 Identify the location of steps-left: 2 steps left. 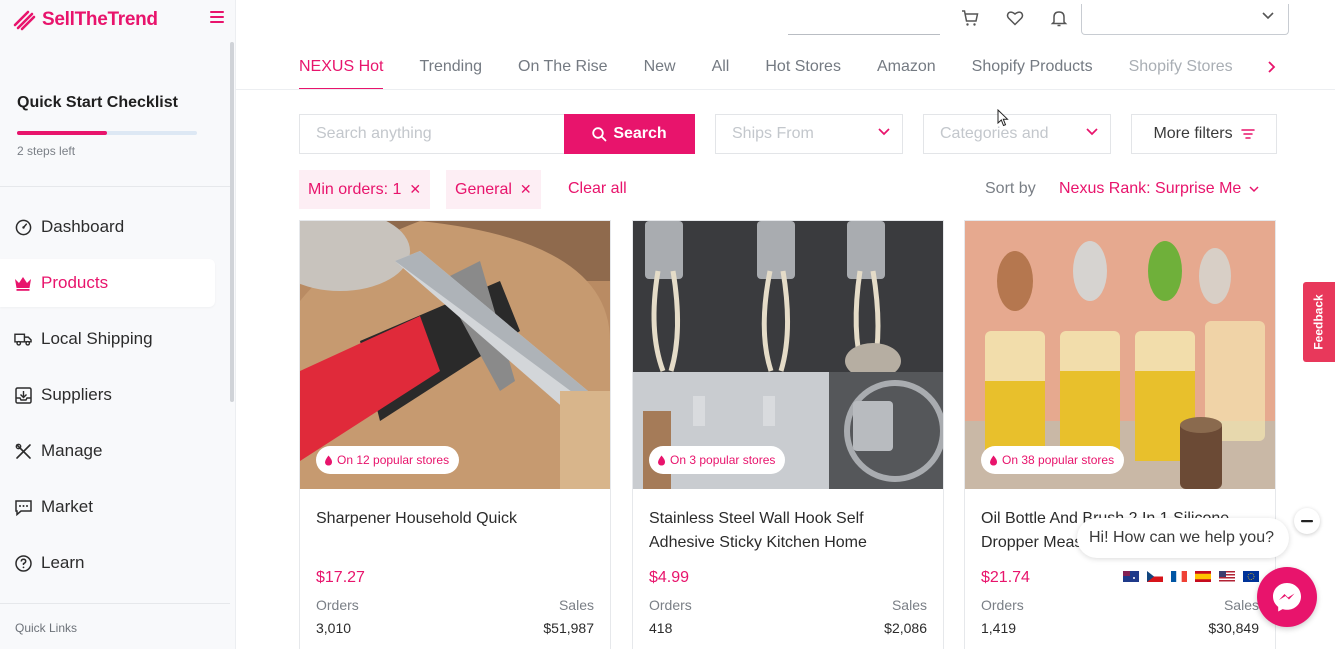
(46, 151).